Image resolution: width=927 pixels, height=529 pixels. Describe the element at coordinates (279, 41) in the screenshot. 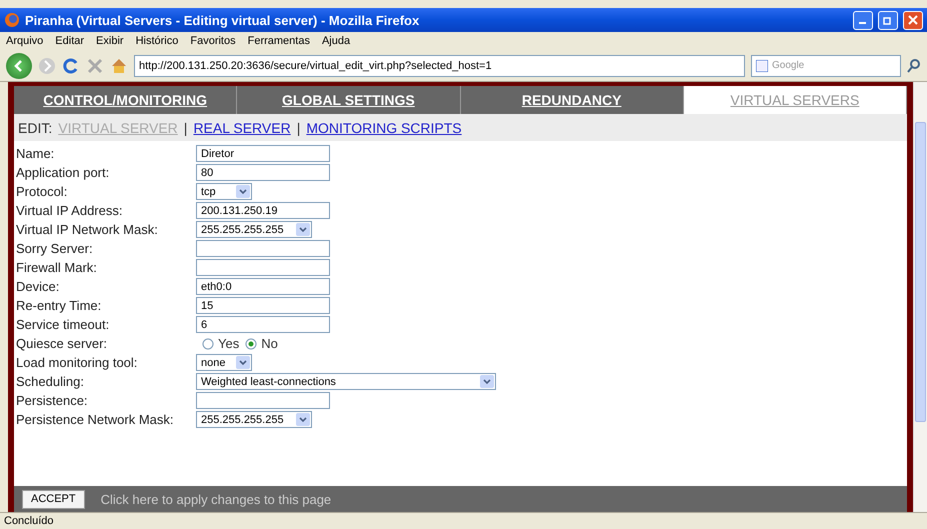

I see `menu-item: Ferramentas` at that location.